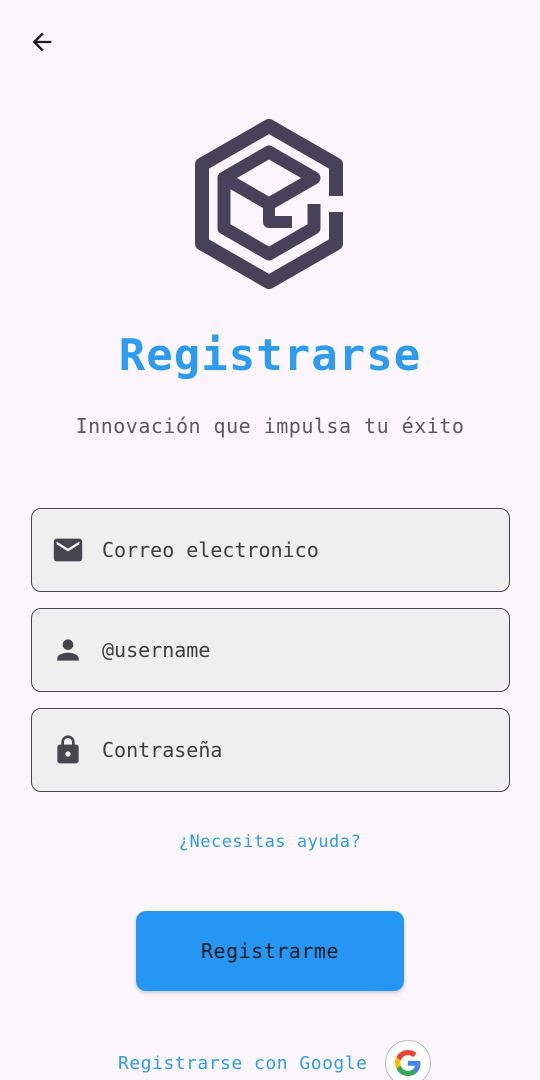  Describe the element at coordinates (270, 426) in the screenshot. I see `page-subtitle: Innovación que impulsa tu éxito` at that location.